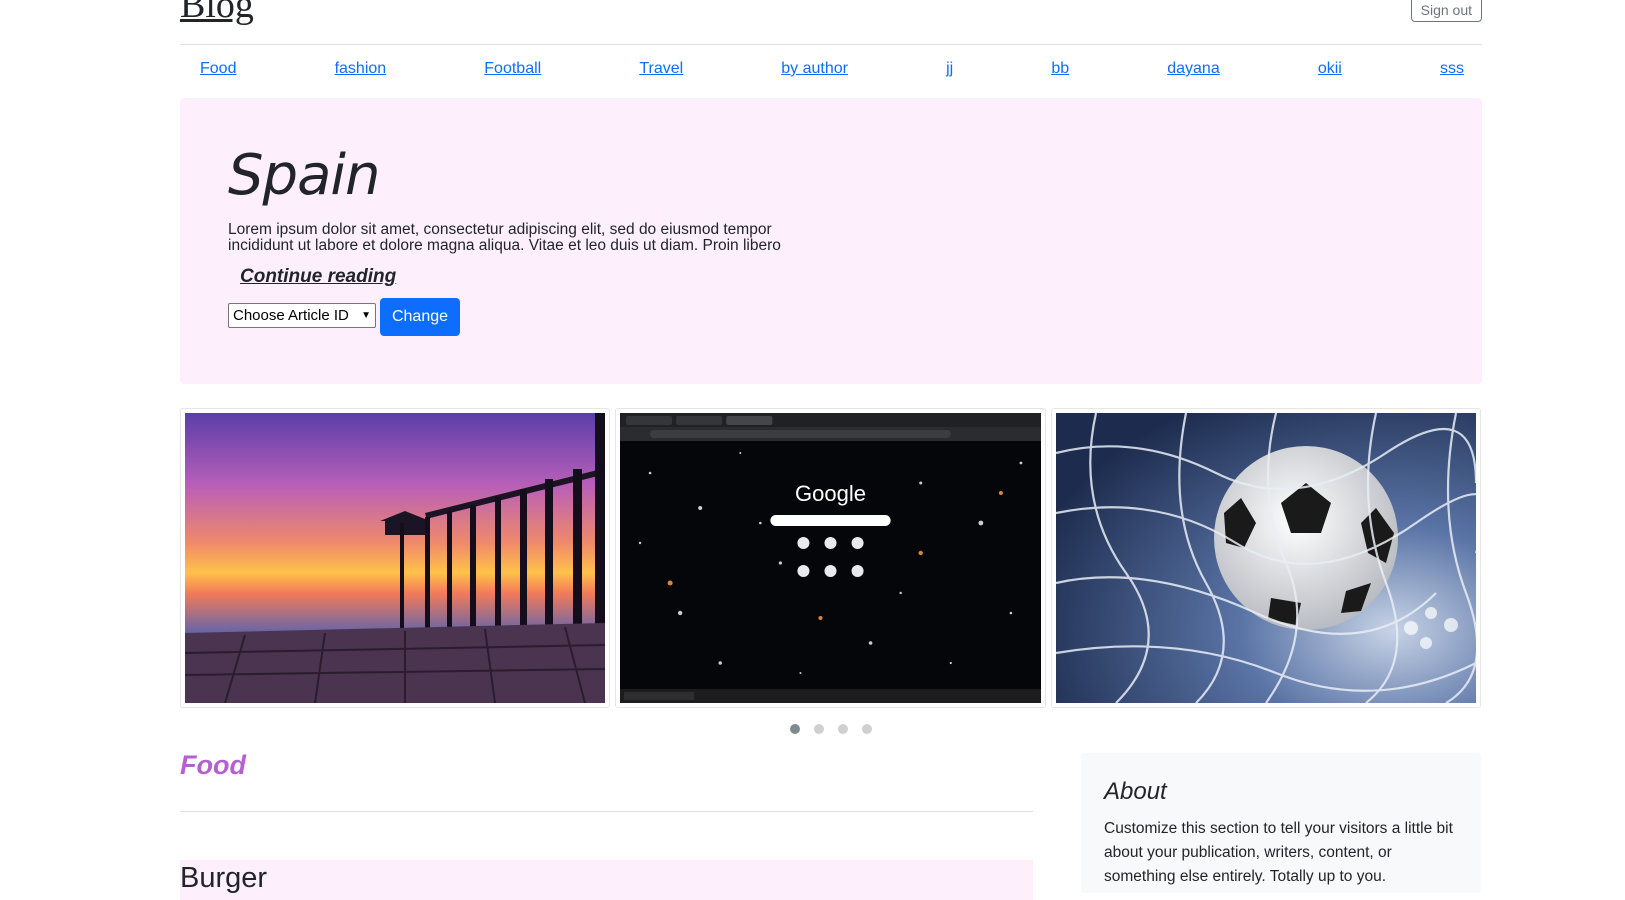 Image resolution: width=1625 pixels, height=900 pixels. I want to click on sunset-pier-image, so click(395, 558).